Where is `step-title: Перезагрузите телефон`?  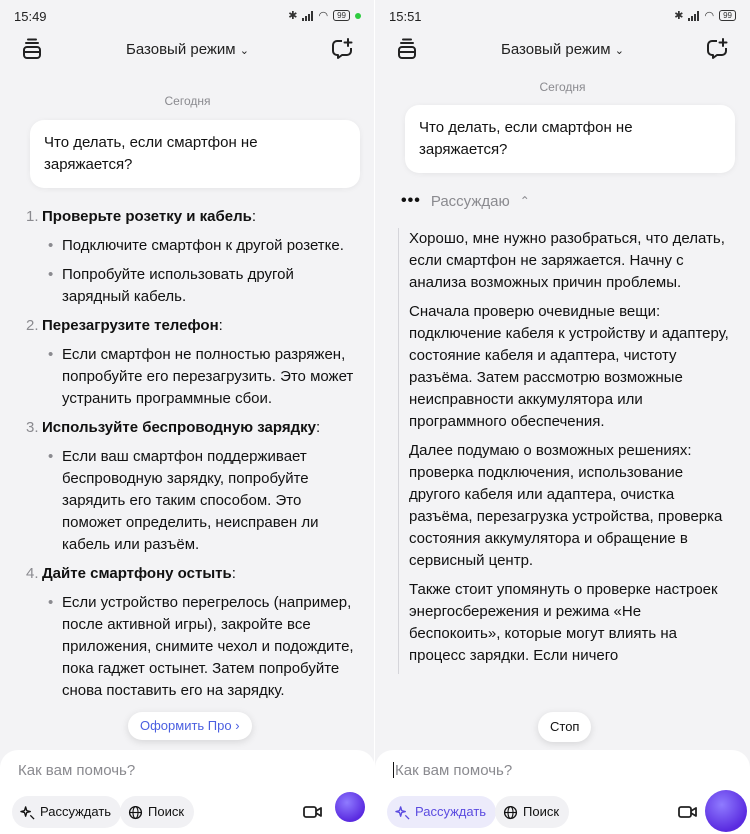 step-title: Перезагрузите телефон is located at coordinates (130, 325).